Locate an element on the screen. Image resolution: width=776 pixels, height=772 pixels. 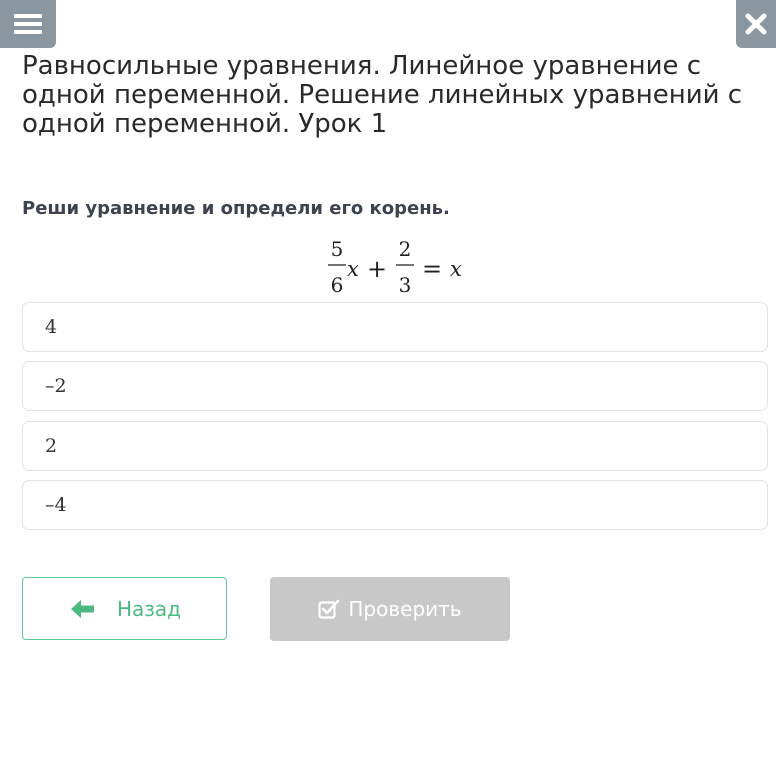
equation: 5 6 x + 2 3 = x is located at coordinates (395, 267).